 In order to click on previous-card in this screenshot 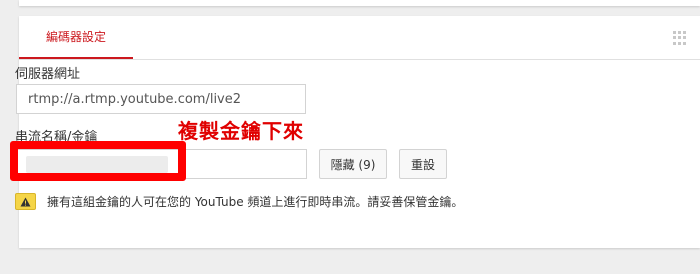, I will do `click(359, 3)`.